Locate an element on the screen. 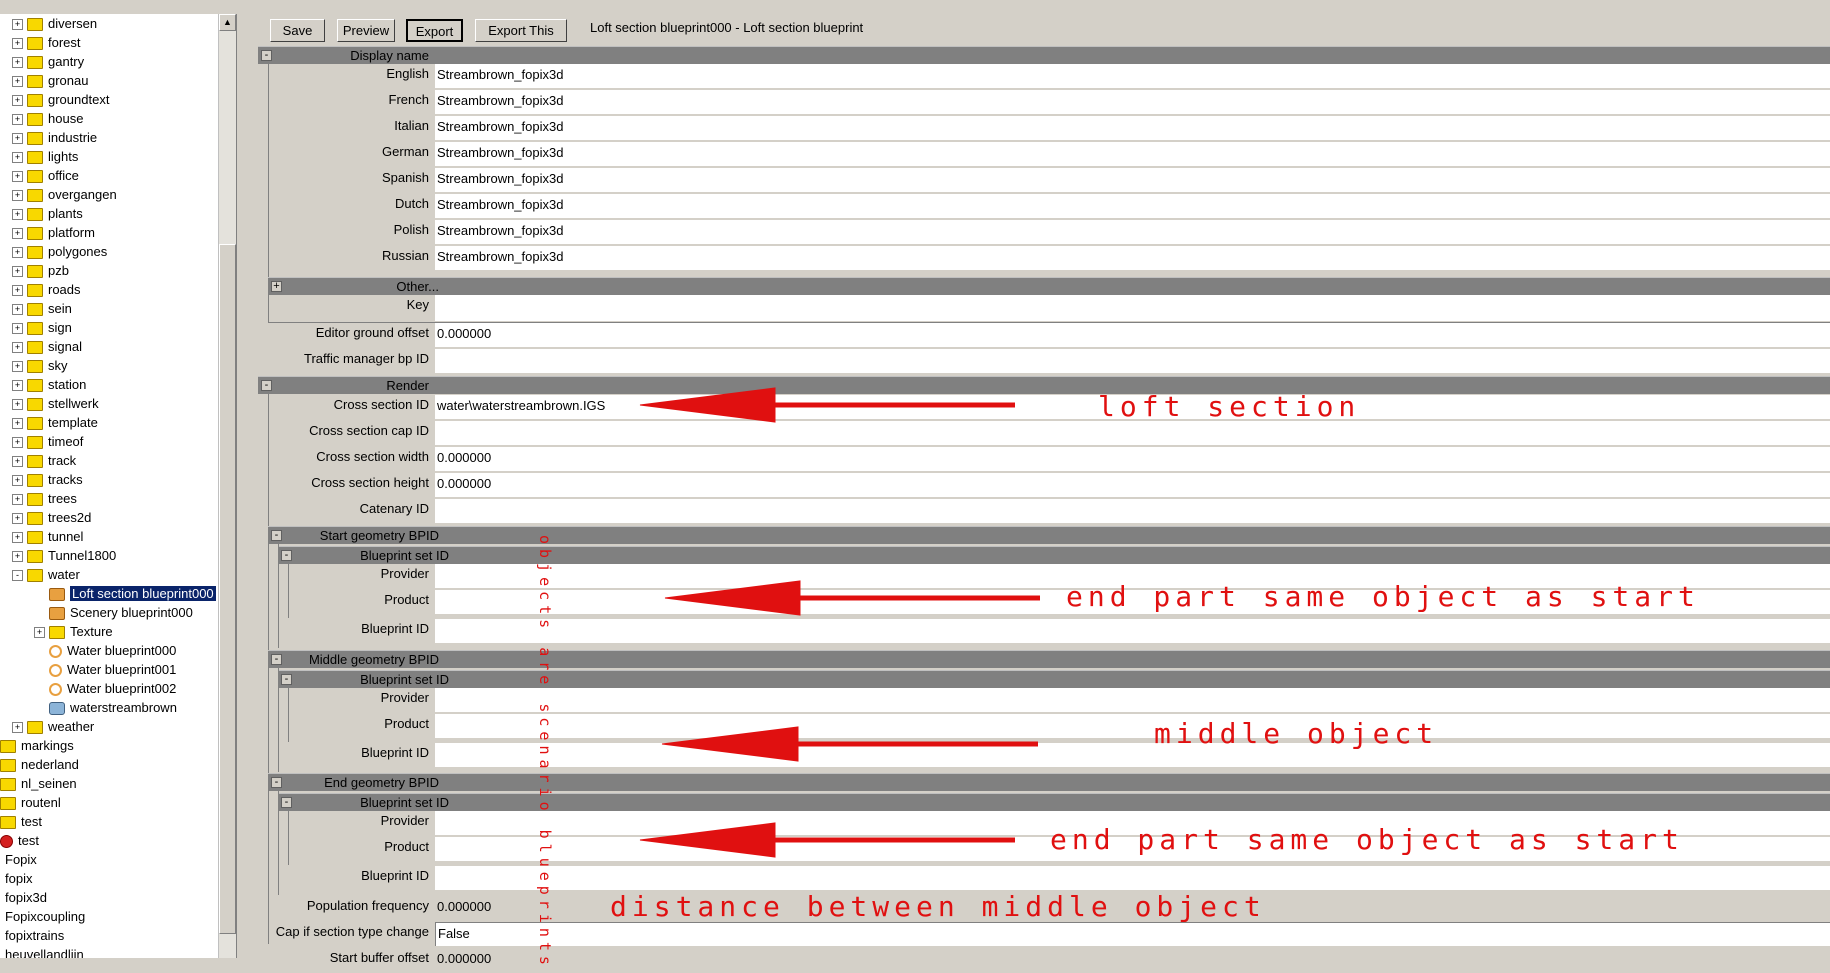 The image size is (1830, 973). annotation-vertical: objects are scenario blueprints is located at coordinates (545, 752).